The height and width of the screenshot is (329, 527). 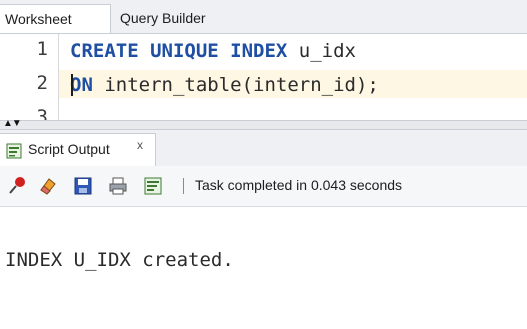 I want to click on eraser-icon, so click(x=48, y=186).